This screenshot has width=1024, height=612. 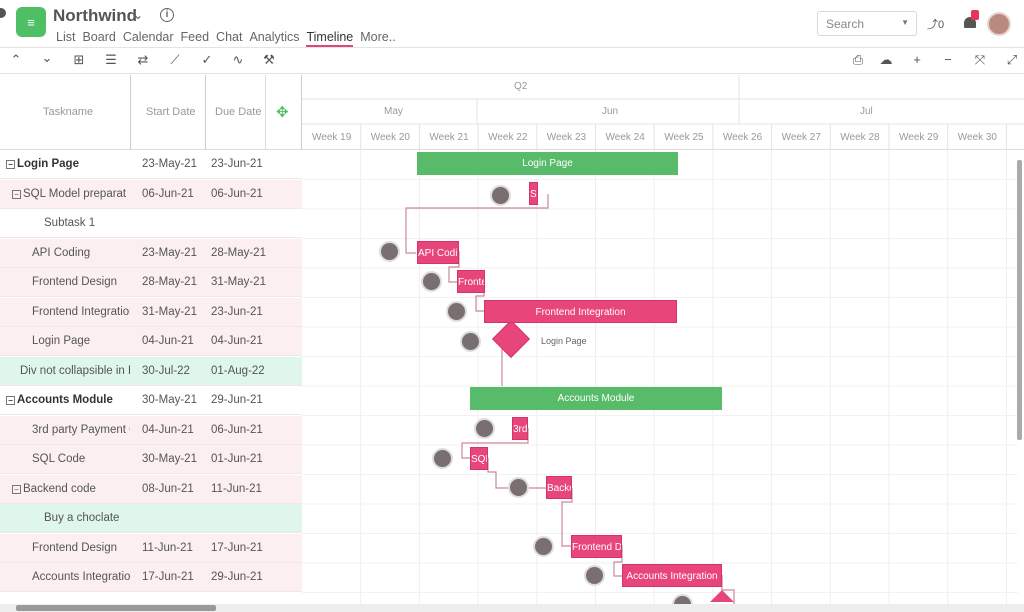 What do you see at coordinates (95, 16) in the screenshot?
I see `project-title: Northwind` at bounding box center [95, 16].